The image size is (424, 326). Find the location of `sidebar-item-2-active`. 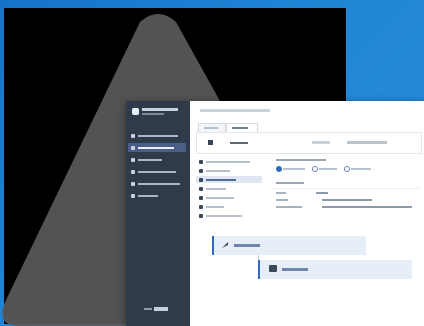

sidebar-item-2-active is located at coordinates (157, 147).